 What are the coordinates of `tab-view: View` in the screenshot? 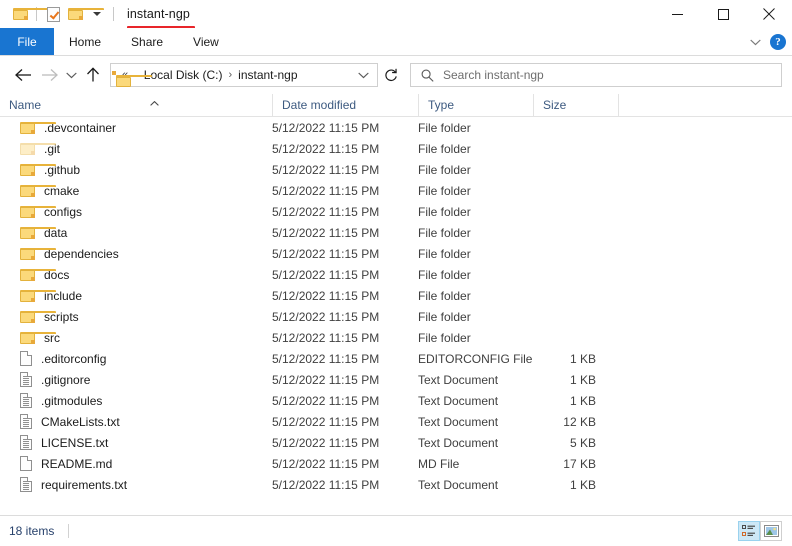 It's located at (206, 42).